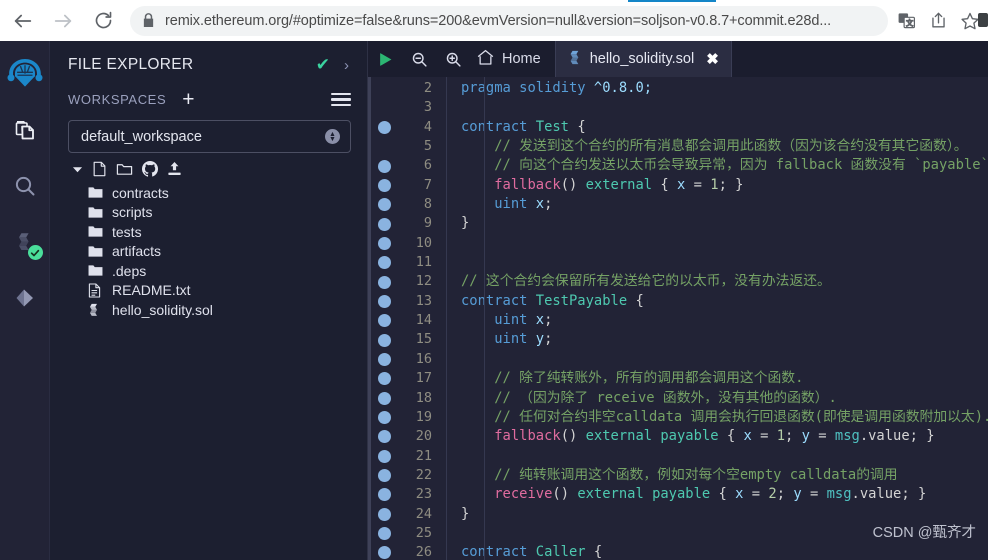  I want to click on code-line: contract Test {, so click(724, 127).